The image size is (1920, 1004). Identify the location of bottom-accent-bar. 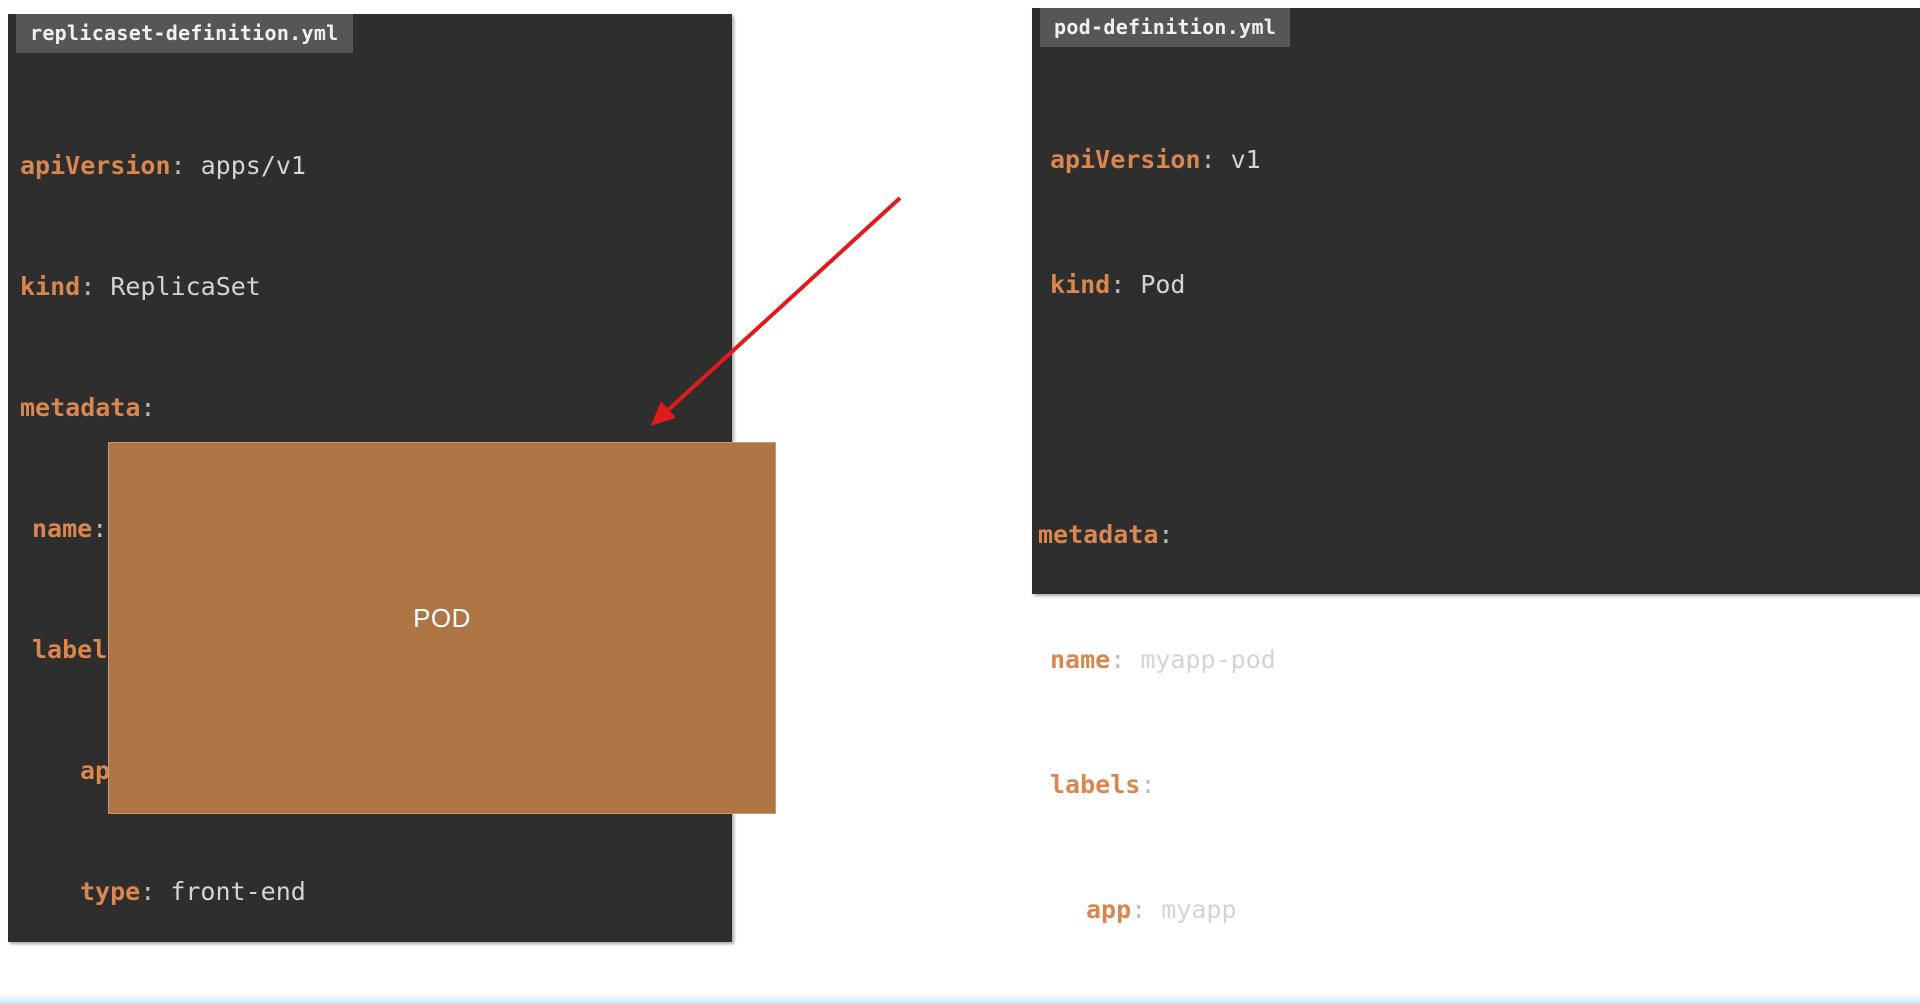
(960, 999).